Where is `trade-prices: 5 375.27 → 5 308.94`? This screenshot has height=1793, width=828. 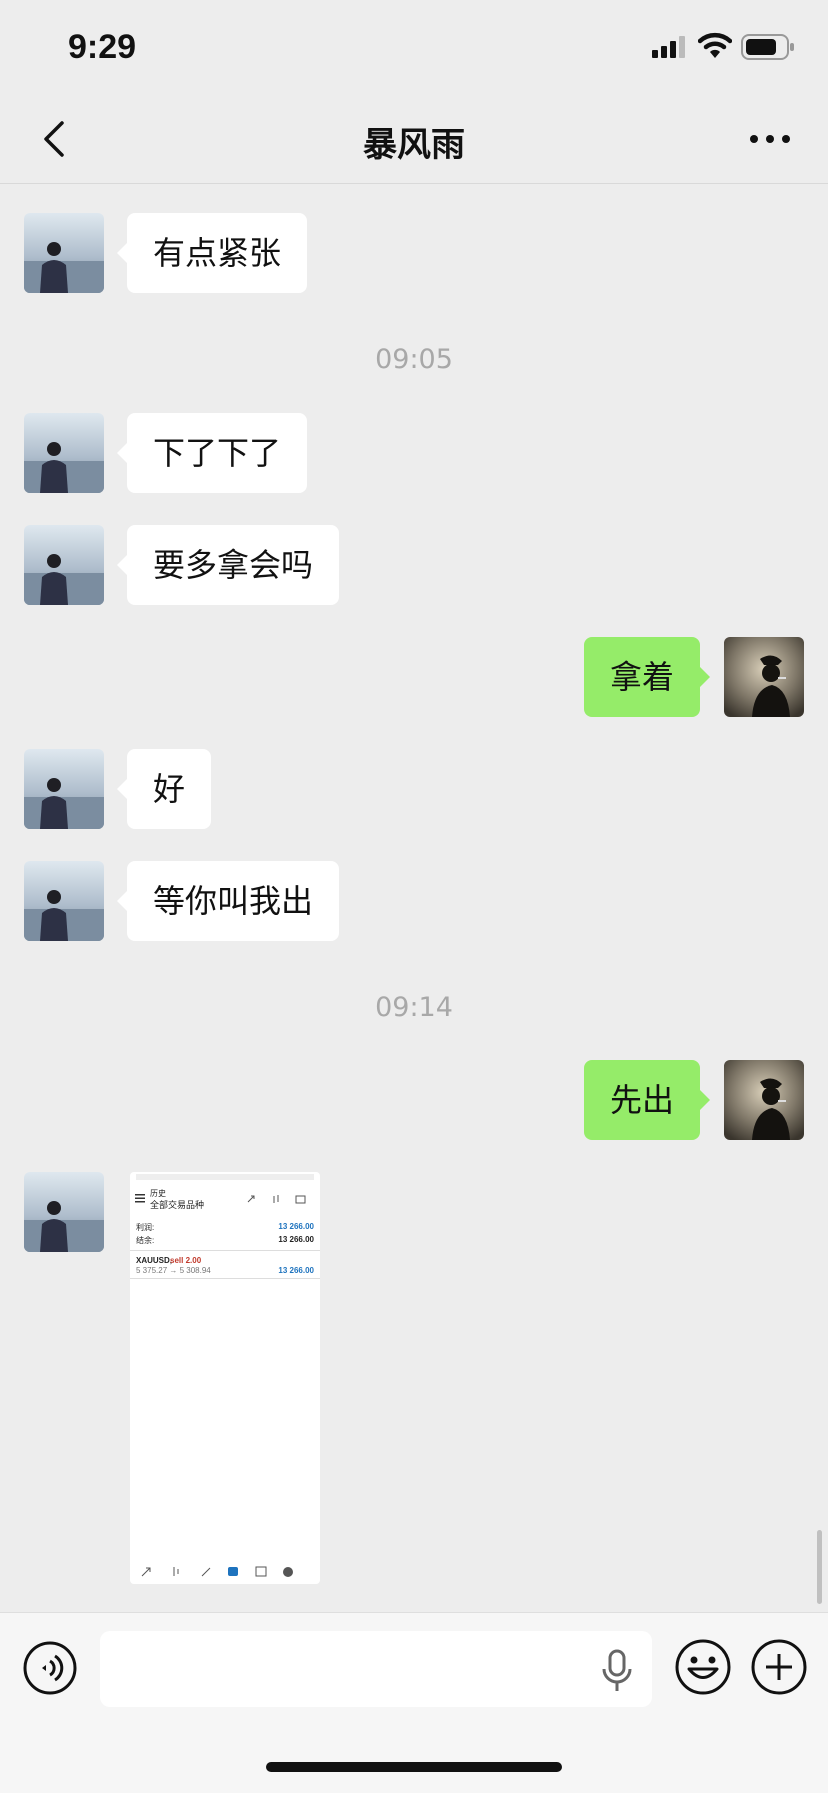
trade-prices: 5 375.27 → 5 308.94 is located at coordinates (173, 1270).